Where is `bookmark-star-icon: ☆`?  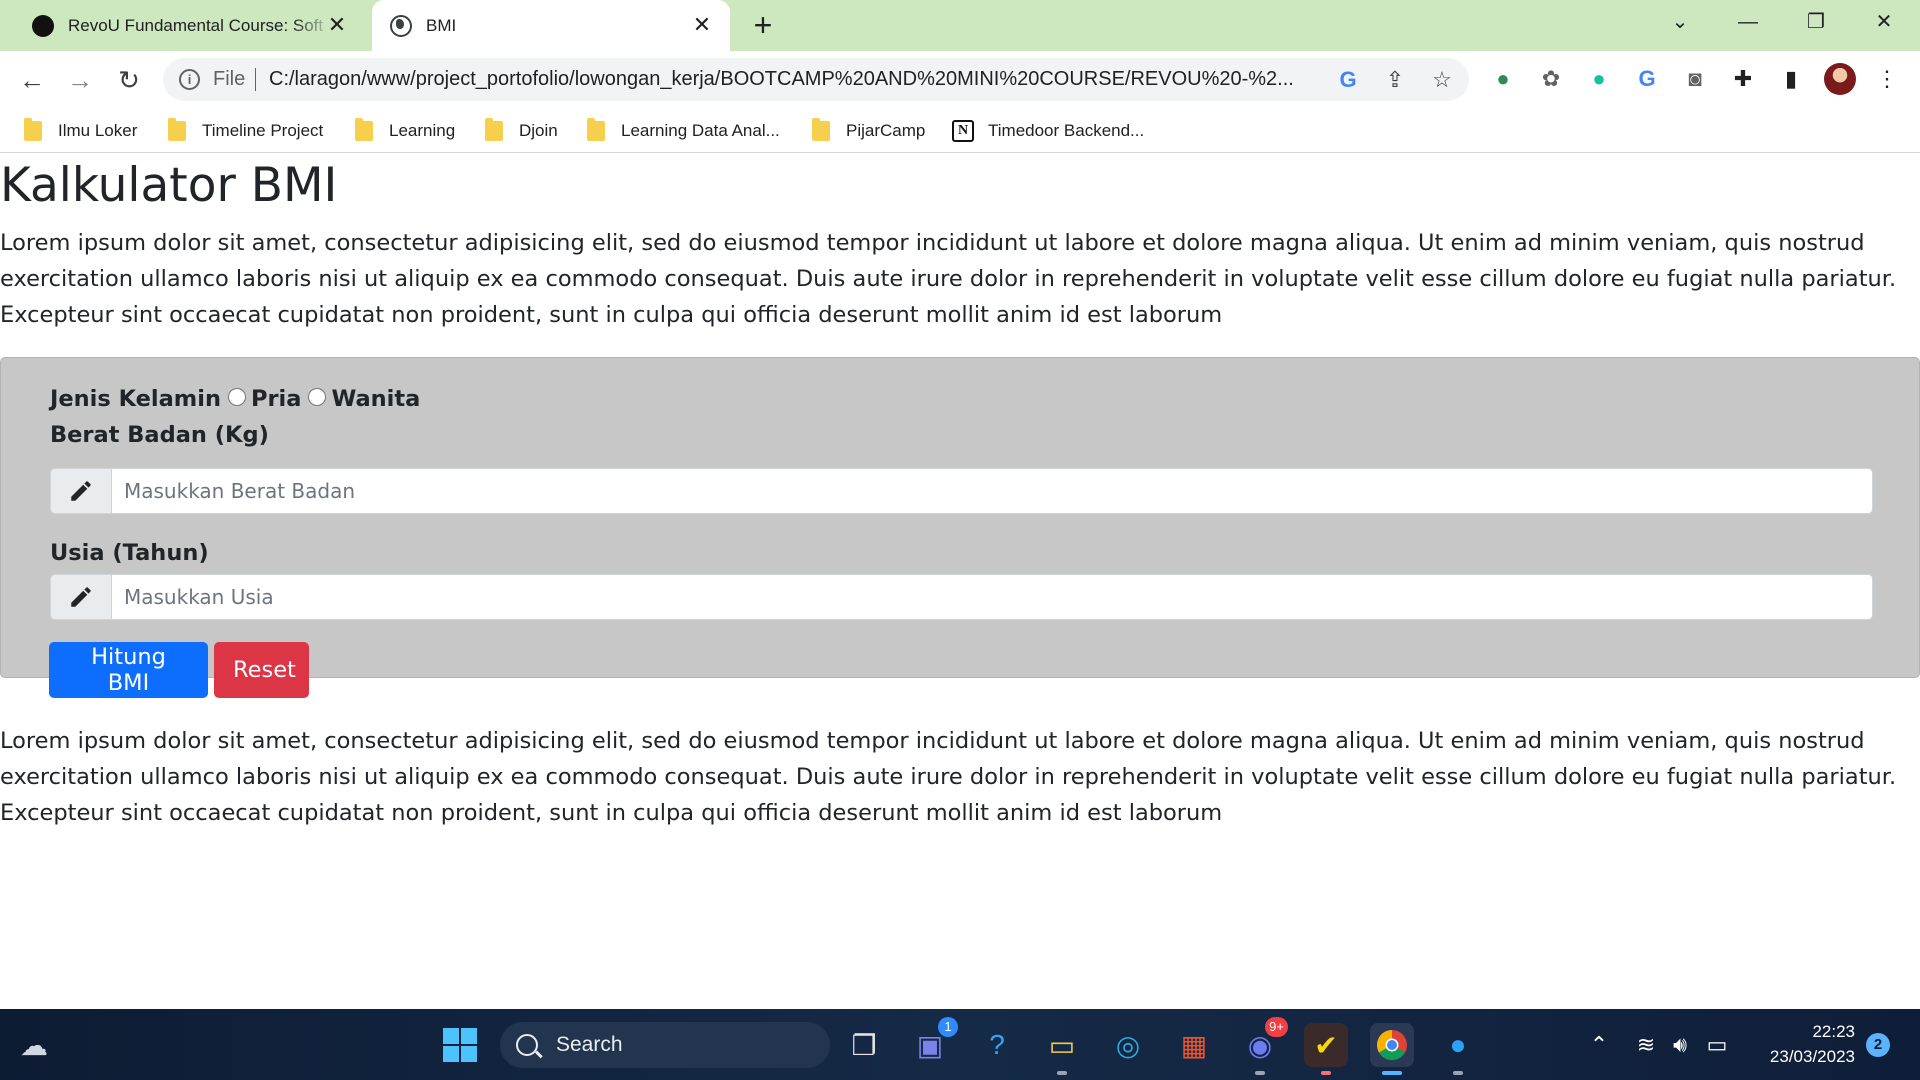 bookmark-star-icon: ☆ is located at coordinates (1442, 80).